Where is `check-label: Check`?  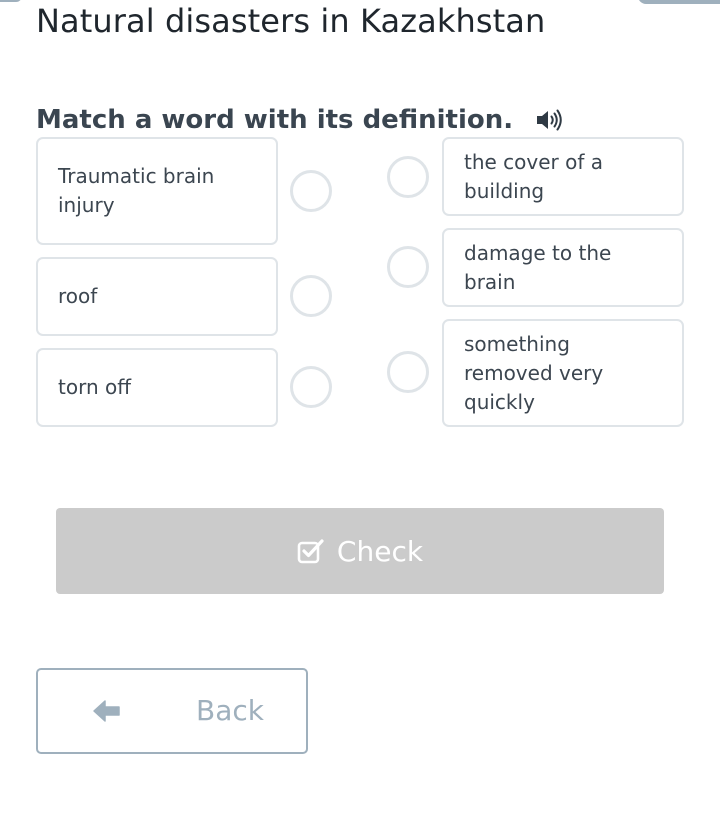 check-label: Check is located at coordinates (380, 551).